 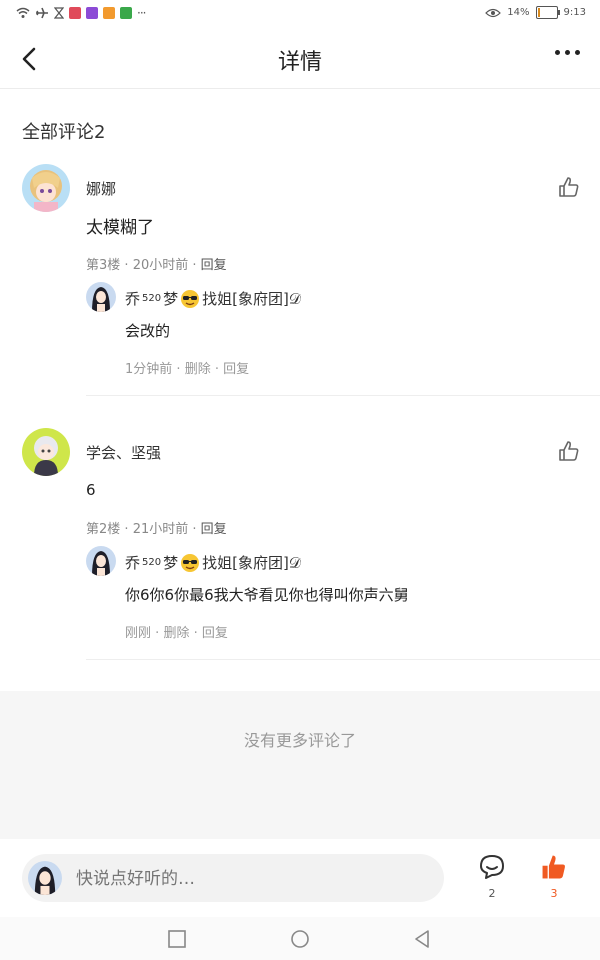 I want to click on comments-count-header: 全部评论2, so click(x=64, y=132).